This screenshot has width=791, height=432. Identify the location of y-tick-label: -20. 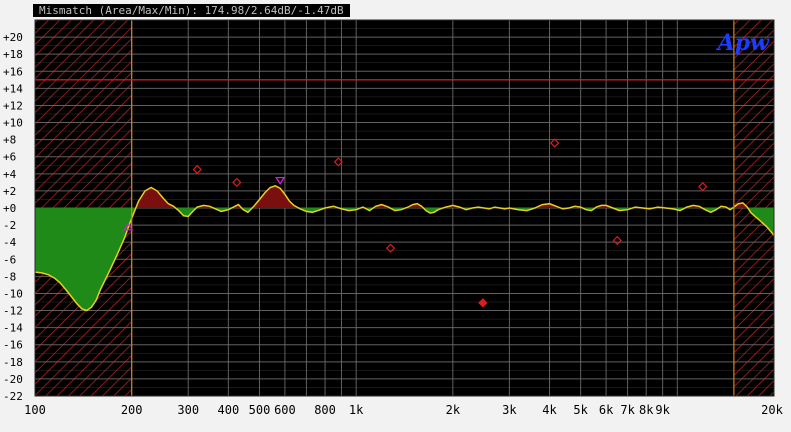
(13, 379).